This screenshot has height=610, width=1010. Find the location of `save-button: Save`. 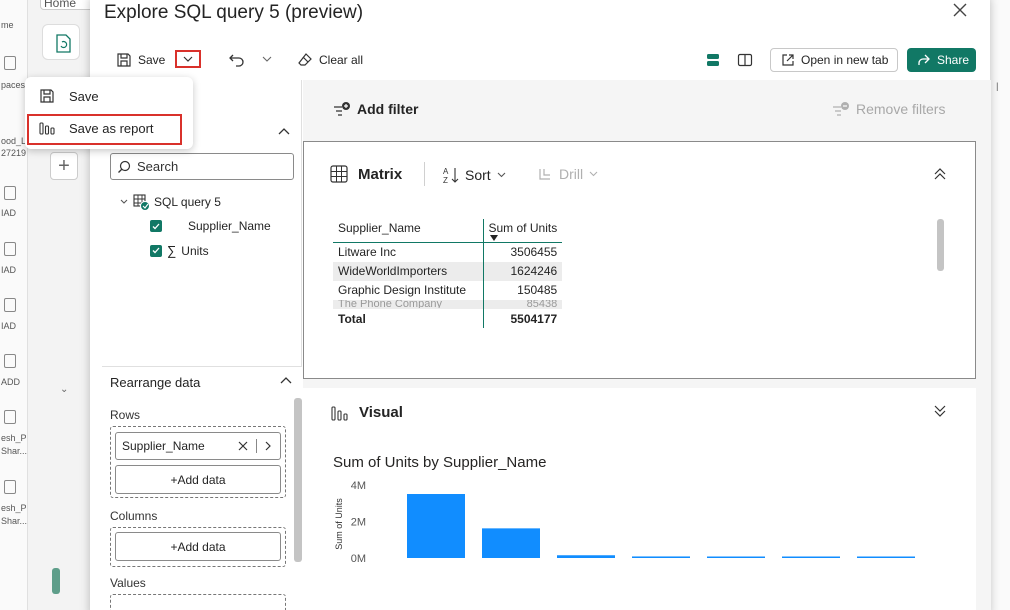

save-button: Save is located at coordinates (140, 60).